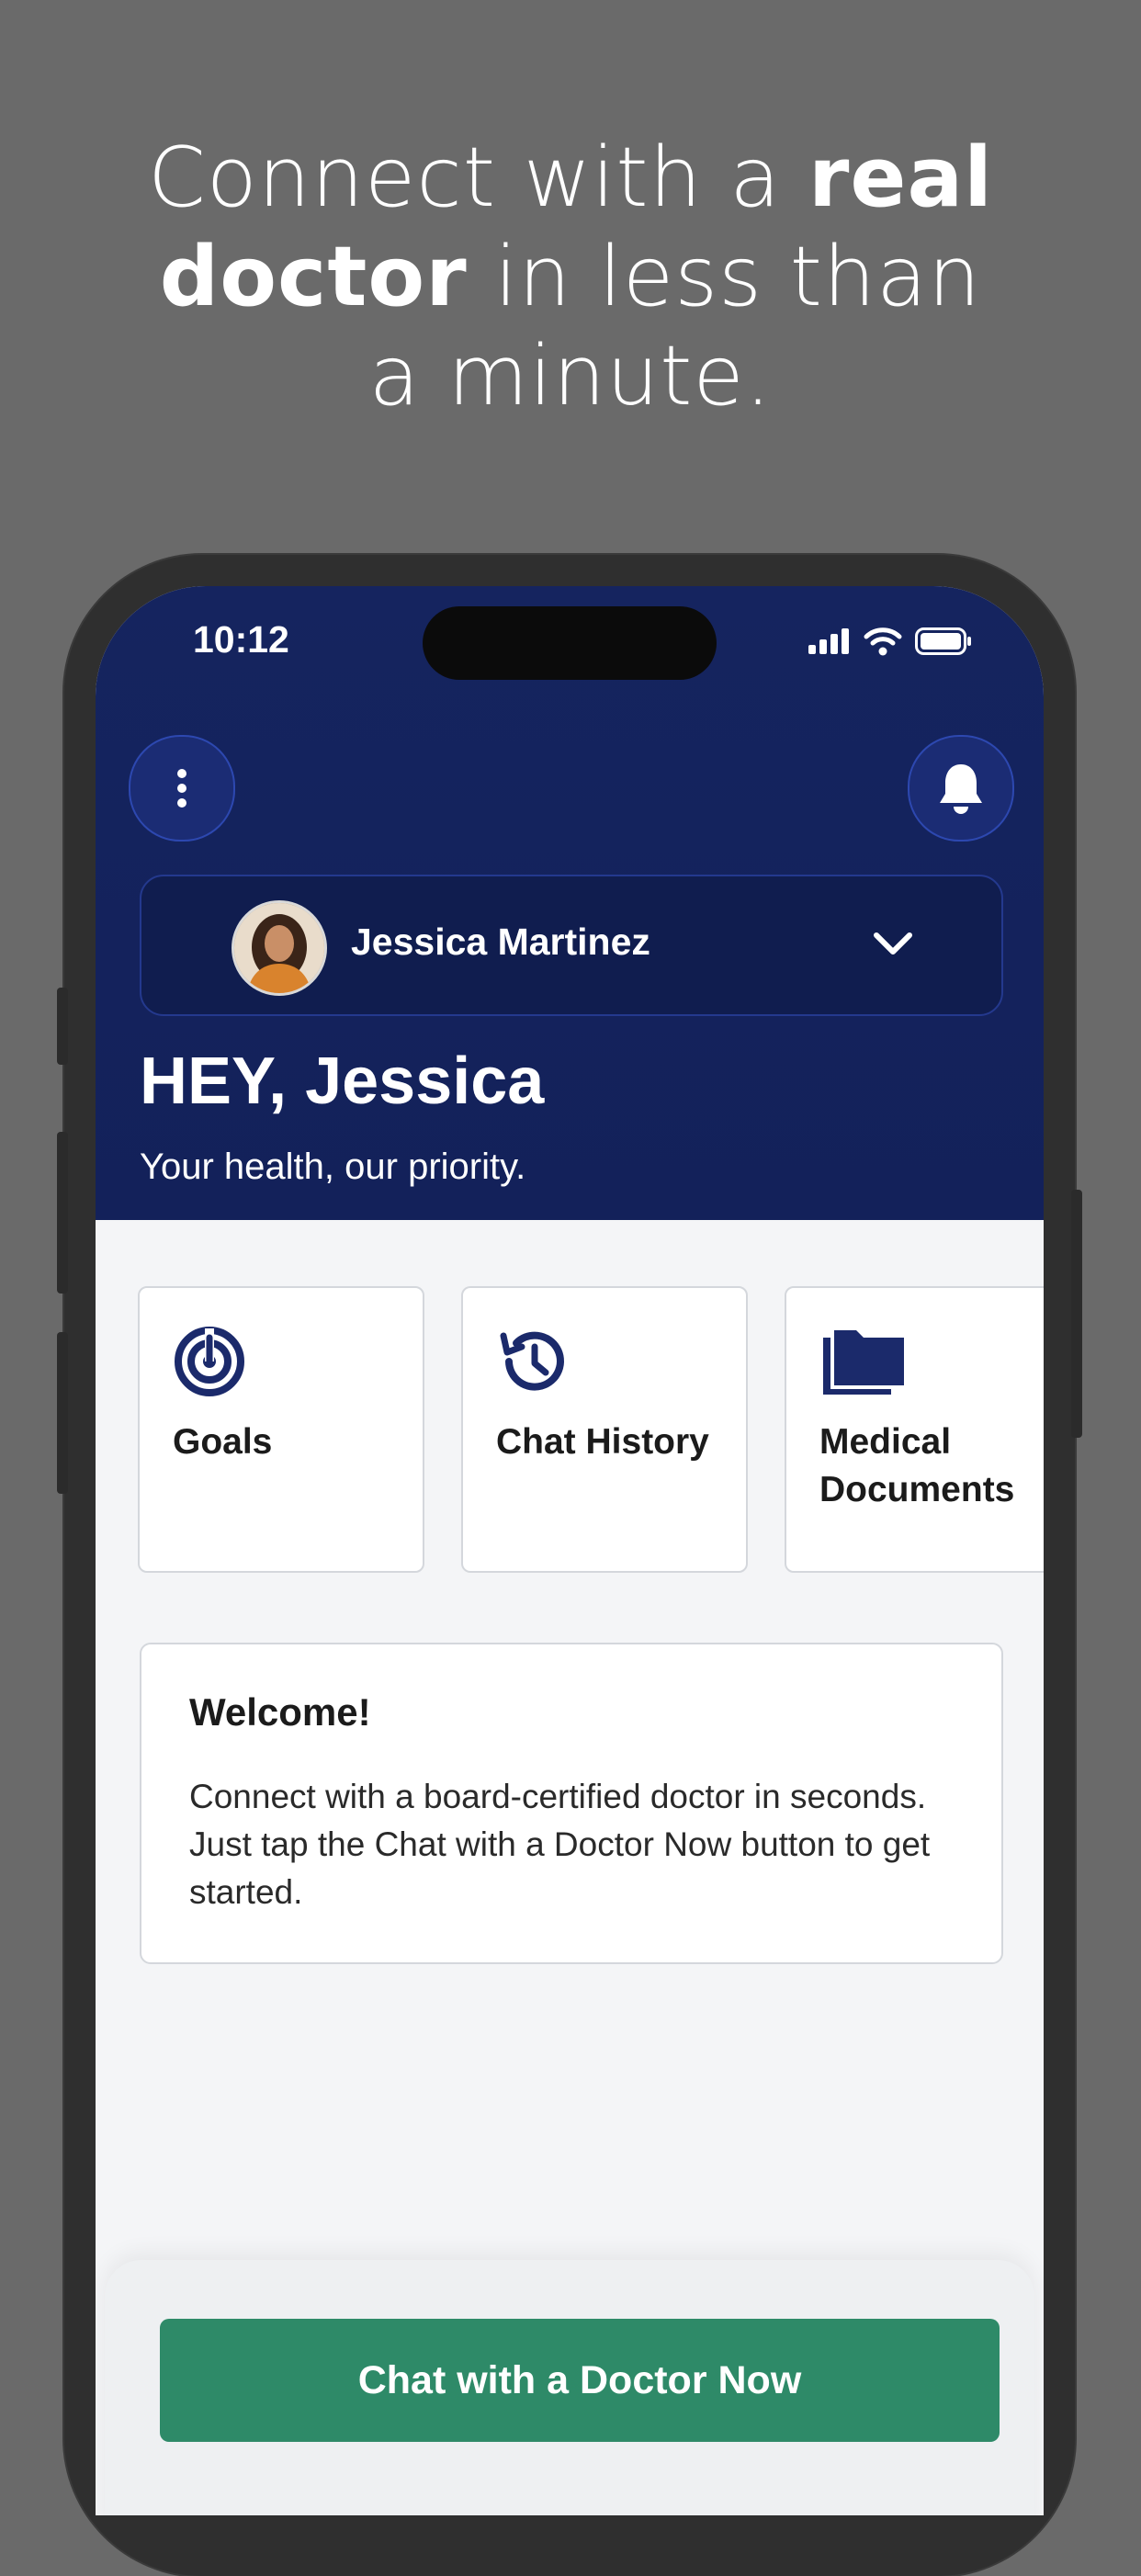 Image resolution: width=1141 pixels, height=2576 pixels. I want to click on dynamic-island, so click(570, 643).